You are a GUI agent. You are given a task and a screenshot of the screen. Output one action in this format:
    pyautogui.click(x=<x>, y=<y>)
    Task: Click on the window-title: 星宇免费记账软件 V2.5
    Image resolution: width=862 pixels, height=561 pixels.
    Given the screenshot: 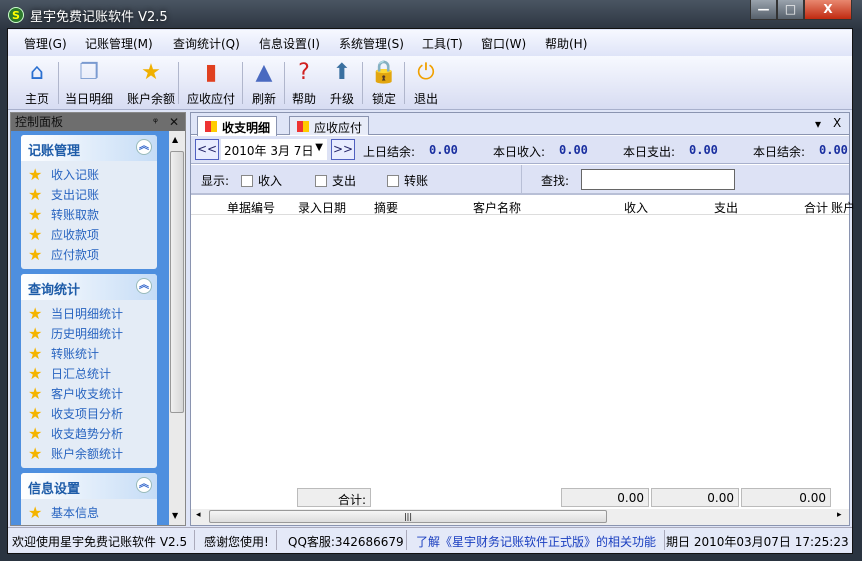 What is the action you would take?
    pyautogui.click(x=99, y=17)
    